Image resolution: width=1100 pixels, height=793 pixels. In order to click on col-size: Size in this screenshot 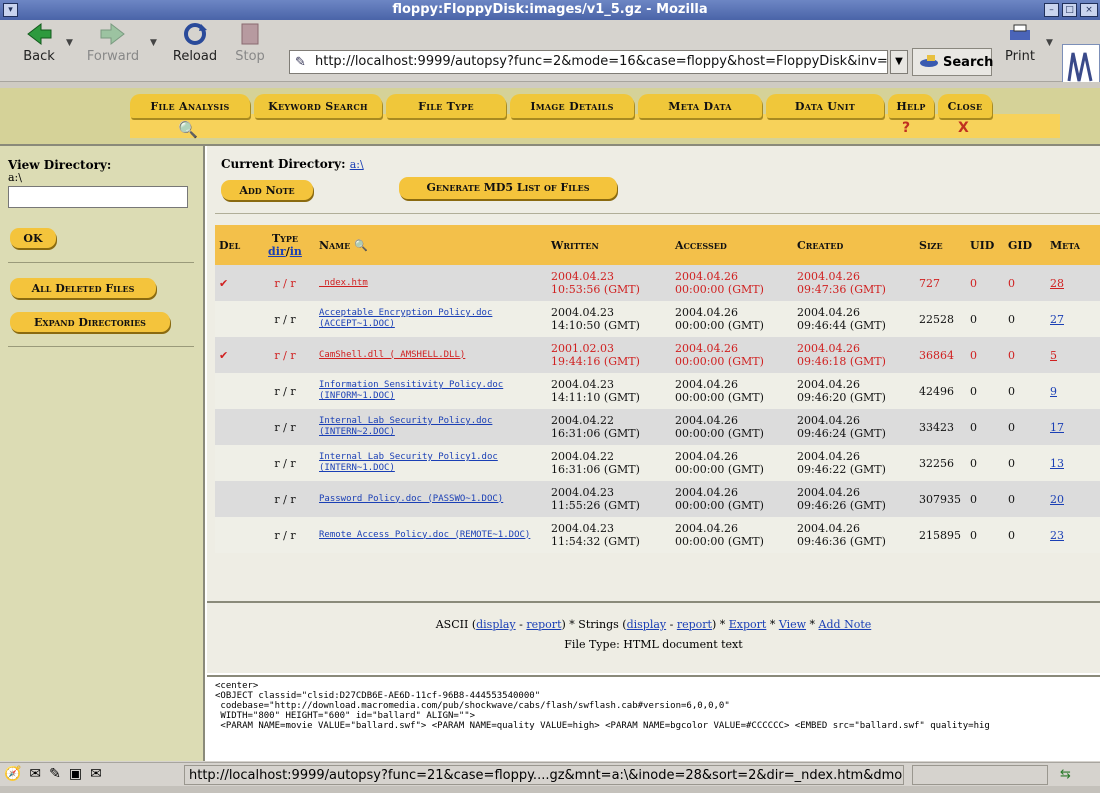, I will do `click(940, 245)`.